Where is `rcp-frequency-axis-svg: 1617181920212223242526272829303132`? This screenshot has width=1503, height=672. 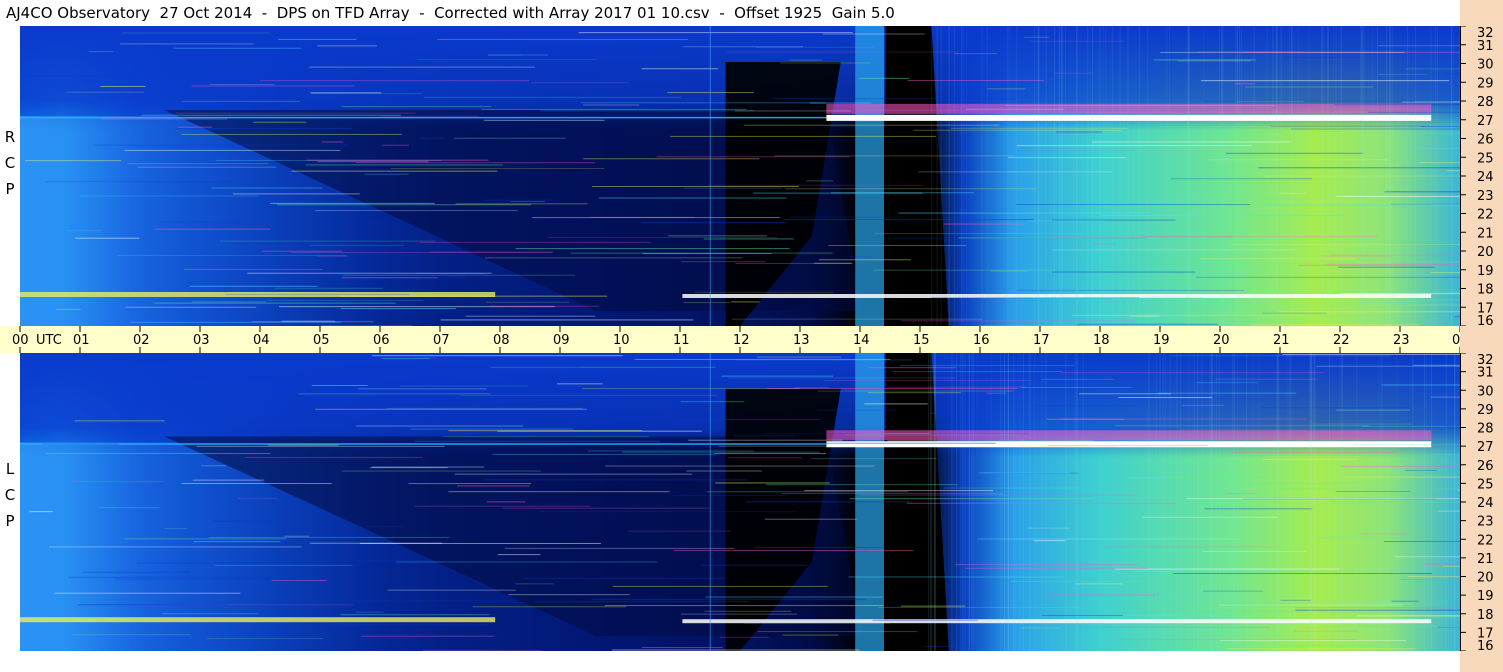
rcp-frequency-axis-svg: 1617181920212223242526272829303132 is located at coordinates (1477, 177).